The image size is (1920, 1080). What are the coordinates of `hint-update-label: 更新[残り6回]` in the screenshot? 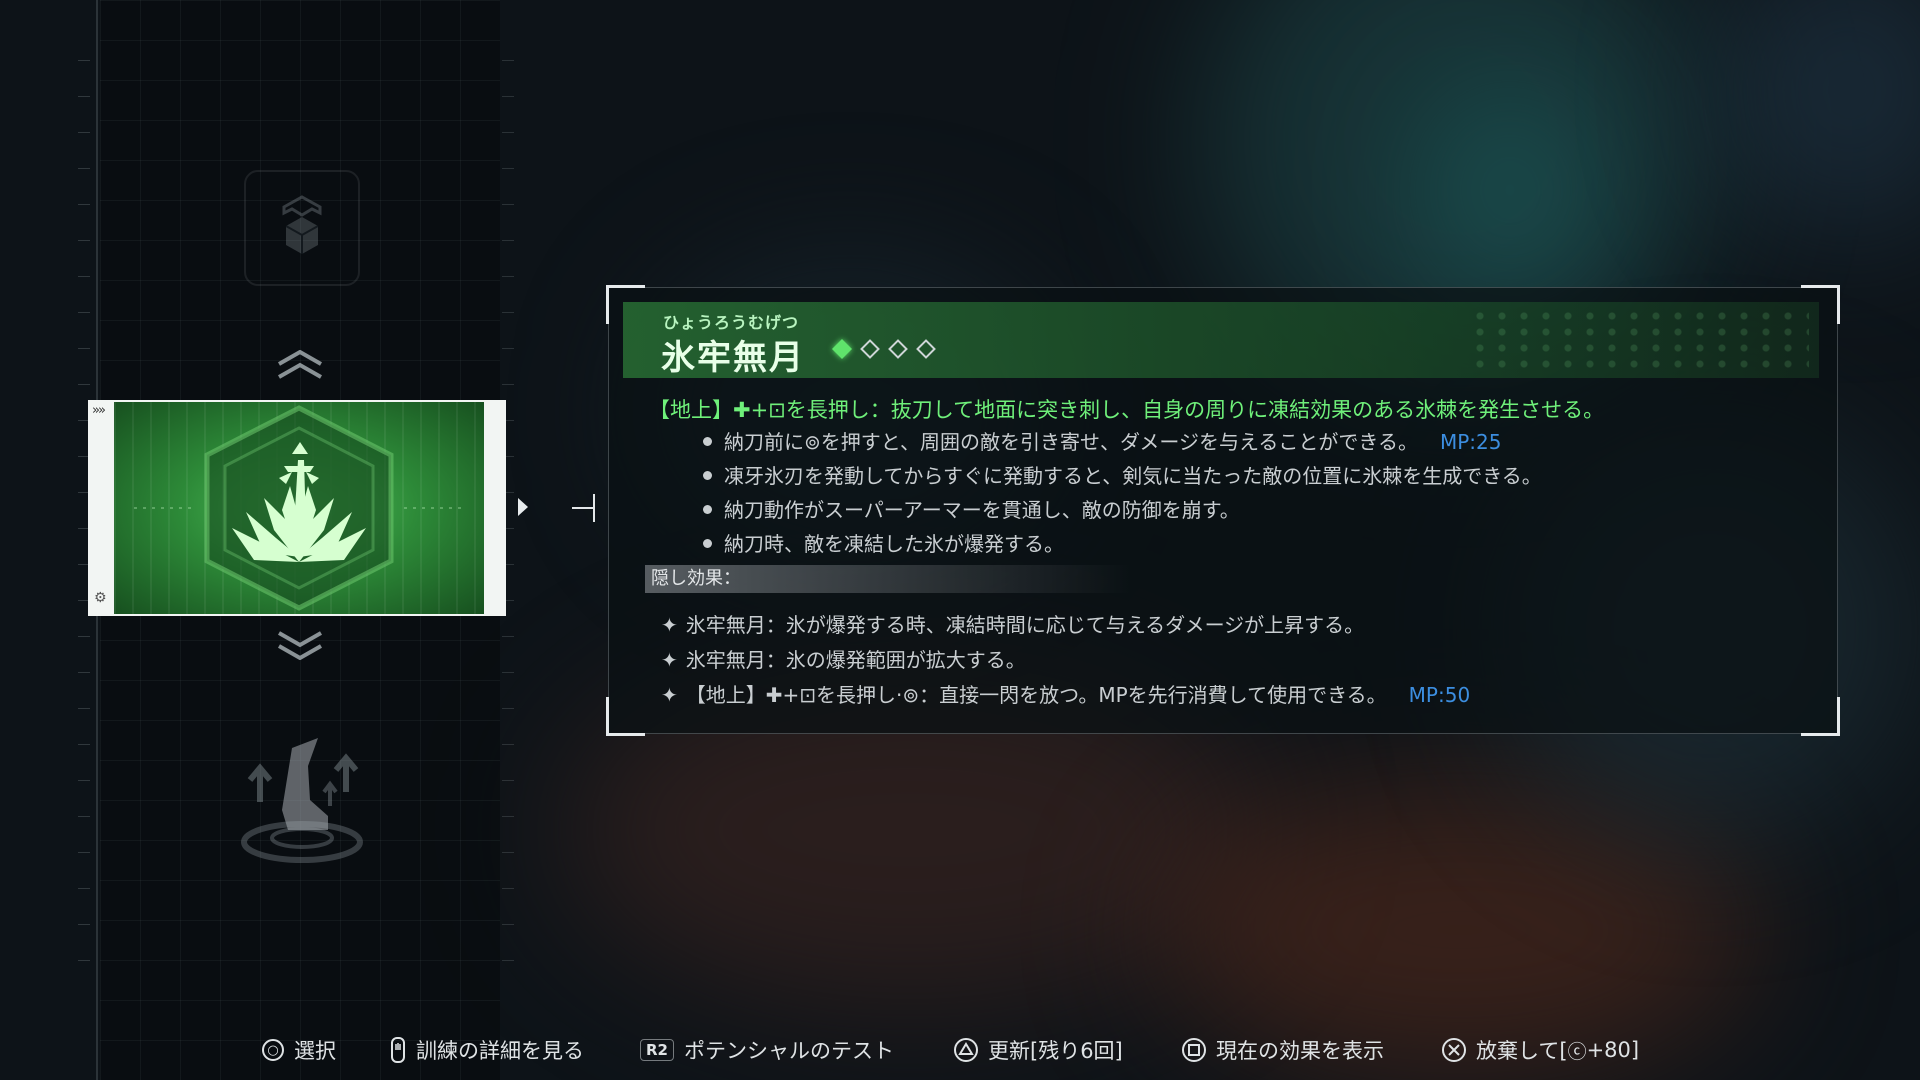 It's located at (1055, 1051).